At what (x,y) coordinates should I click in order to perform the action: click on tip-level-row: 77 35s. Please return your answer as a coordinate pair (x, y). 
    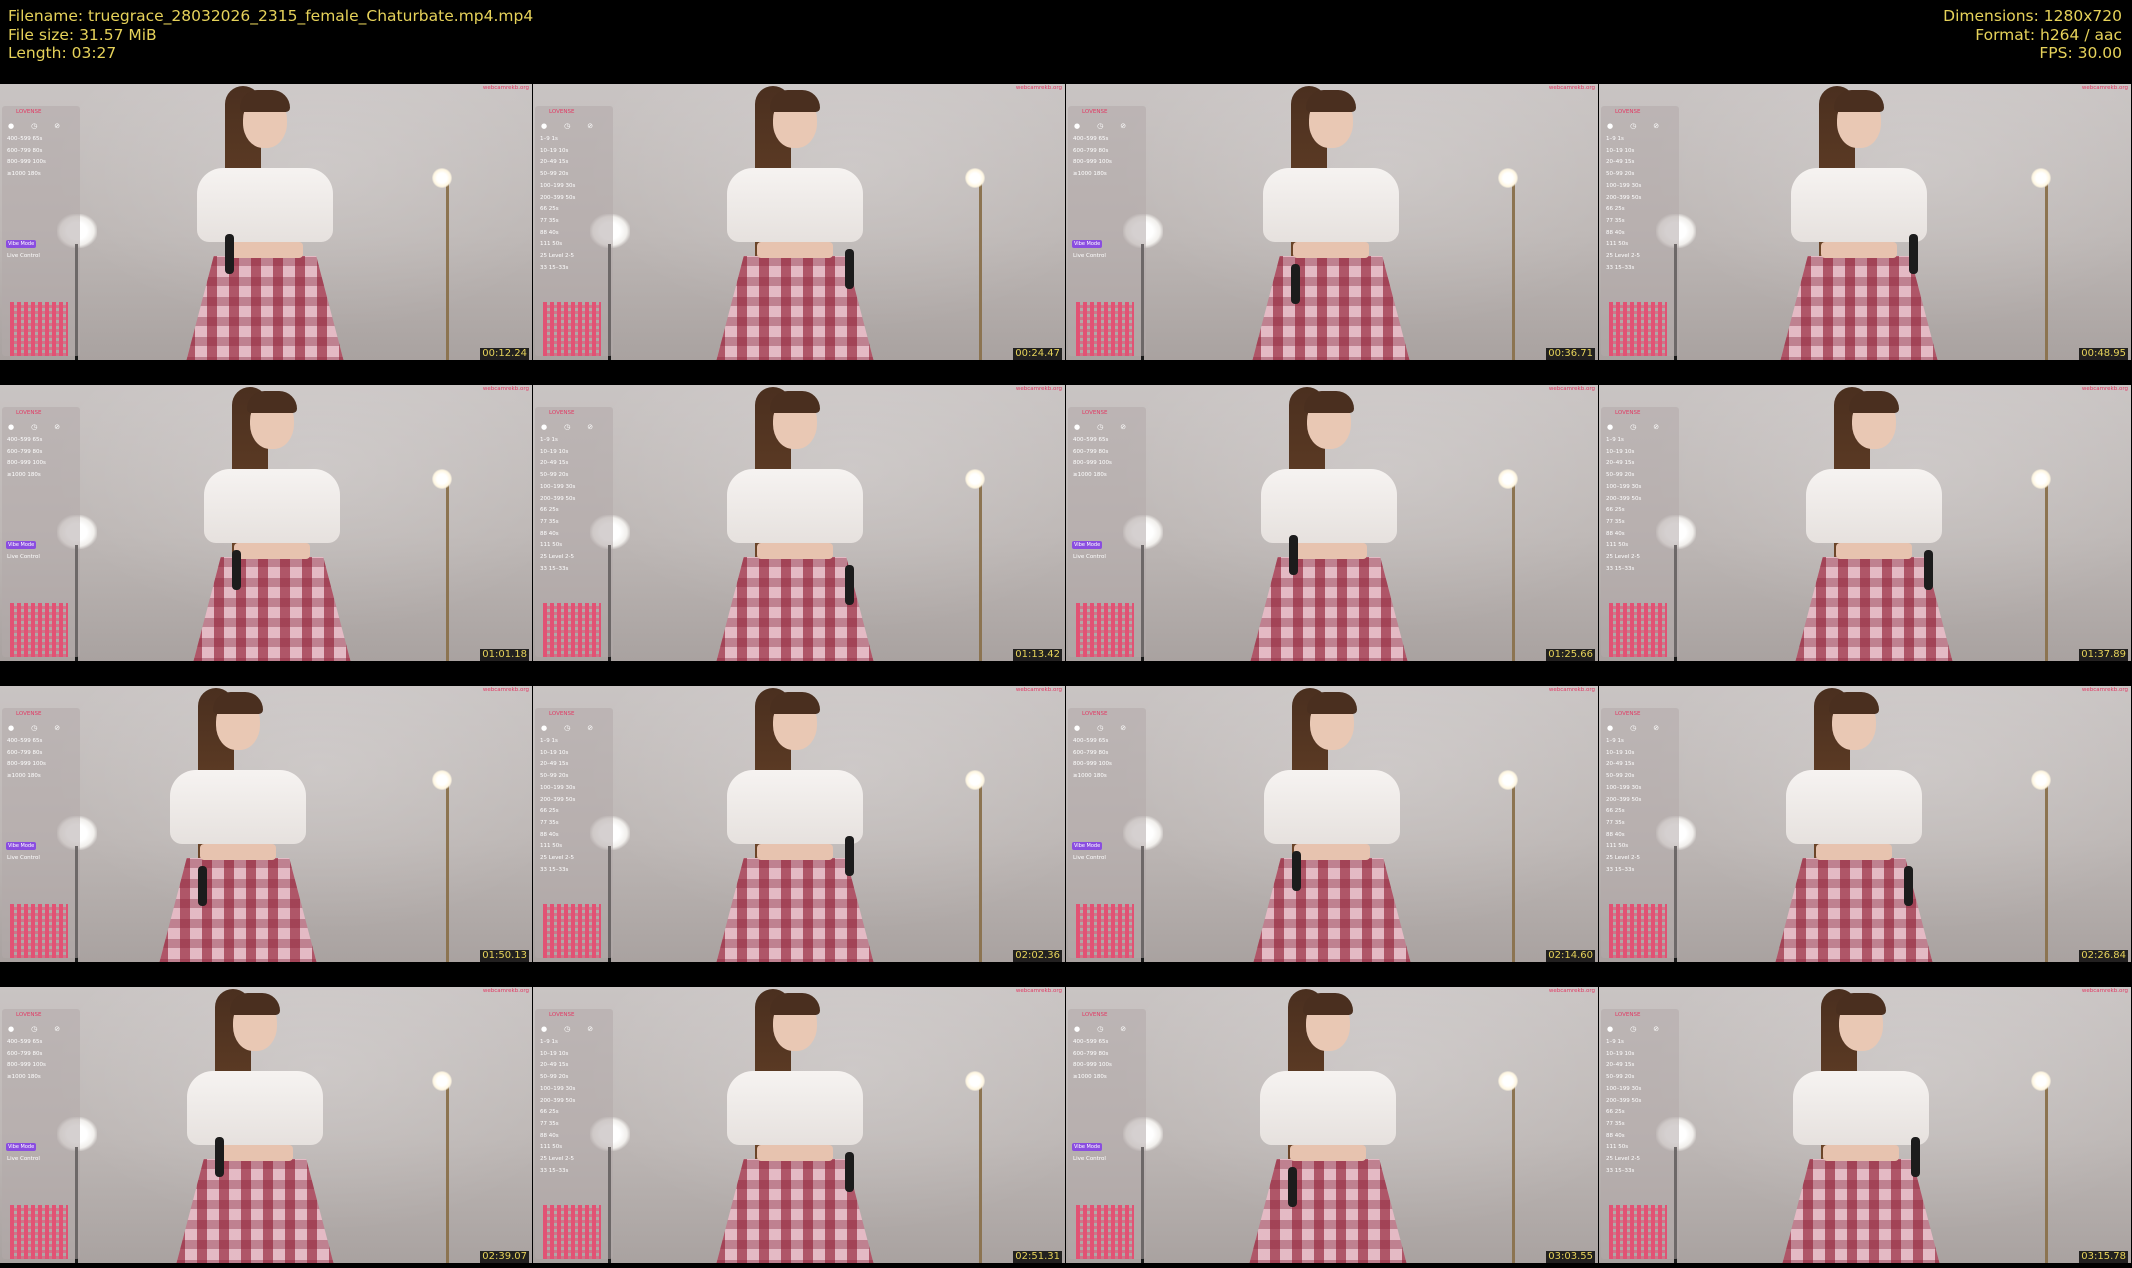
    Looking at the image, I should click on (1615, 220).